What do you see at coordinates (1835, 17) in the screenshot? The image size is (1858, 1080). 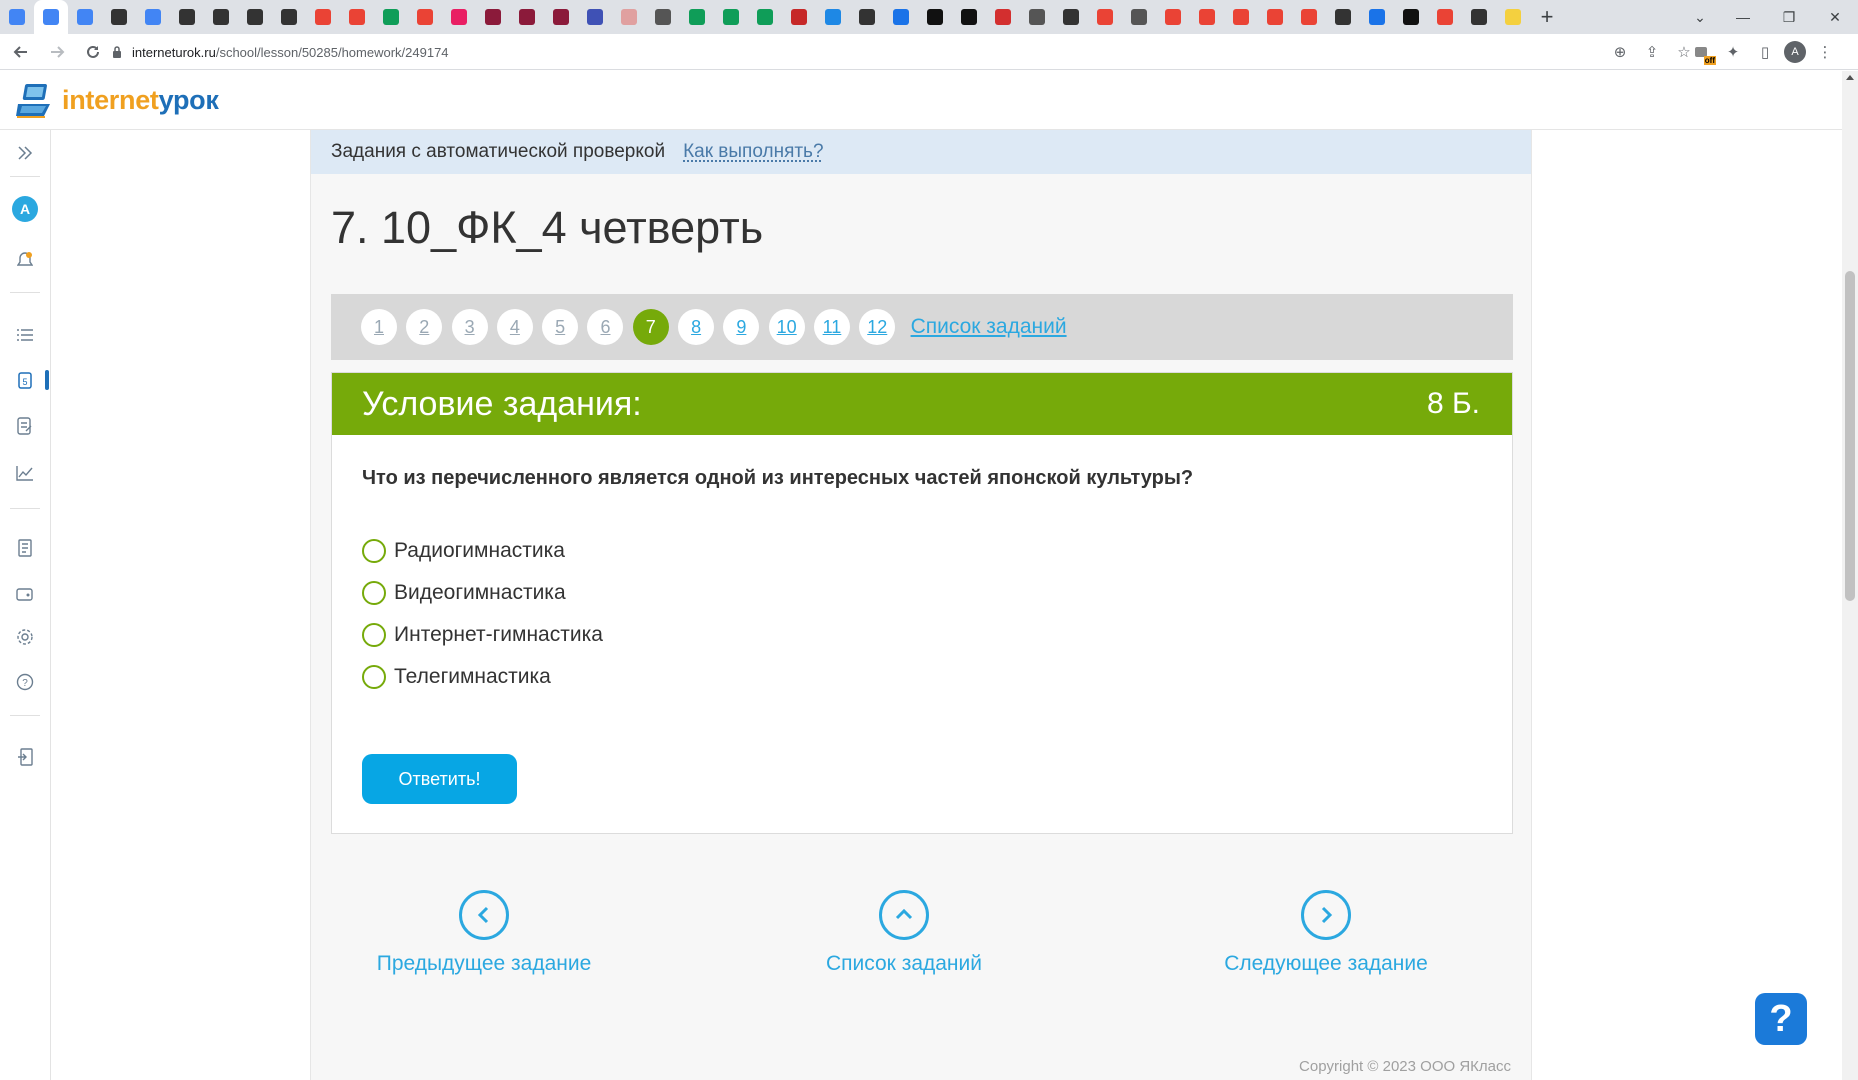 I see `close-window-button: ✕` at bounding box center [1835, 17].